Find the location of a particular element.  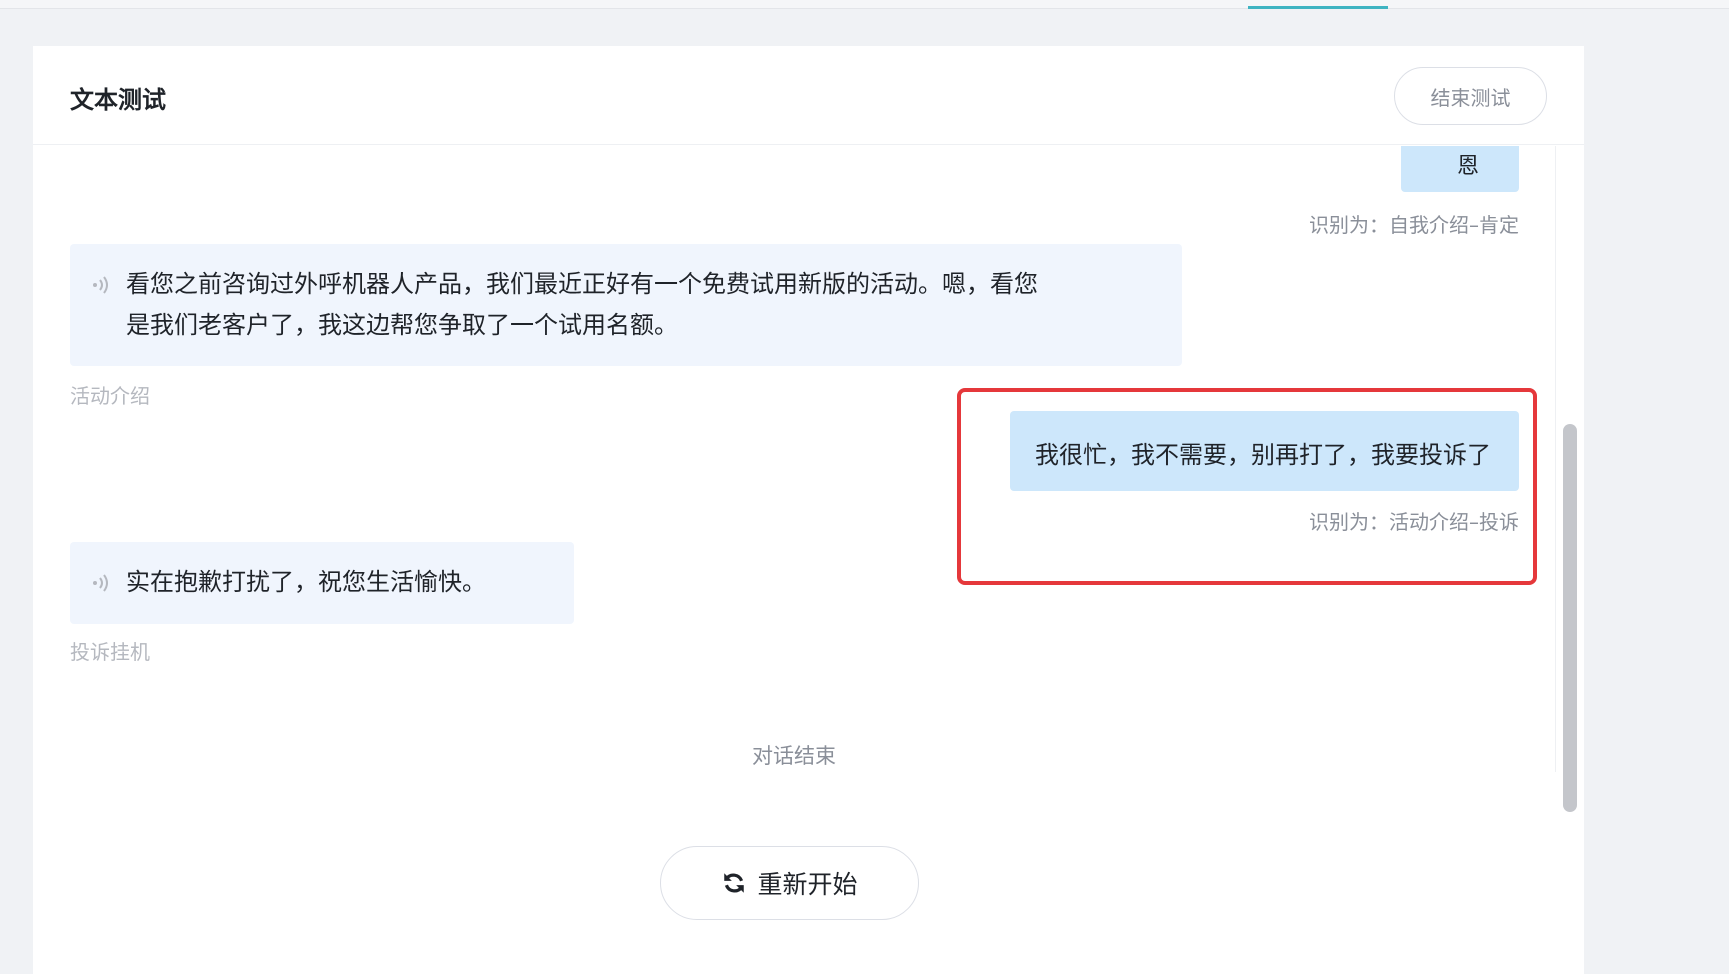

panel-header: 文本测试 结束测试 is located at coordinates (808, 95).